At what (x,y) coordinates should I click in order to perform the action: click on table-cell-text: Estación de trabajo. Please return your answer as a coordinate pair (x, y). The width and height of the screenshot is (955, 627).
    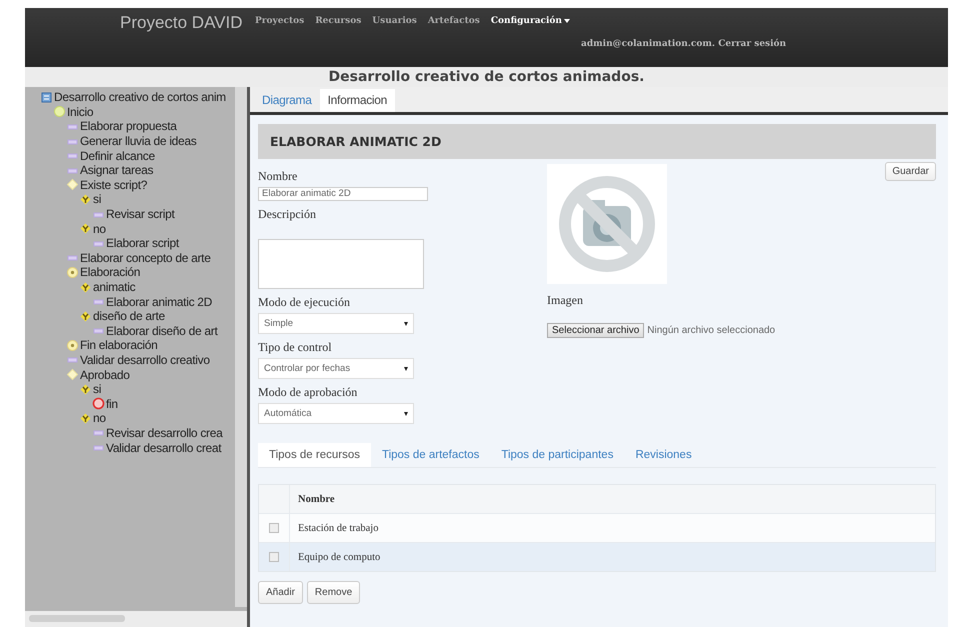
    Looking at the image, I should click on (337, 528).